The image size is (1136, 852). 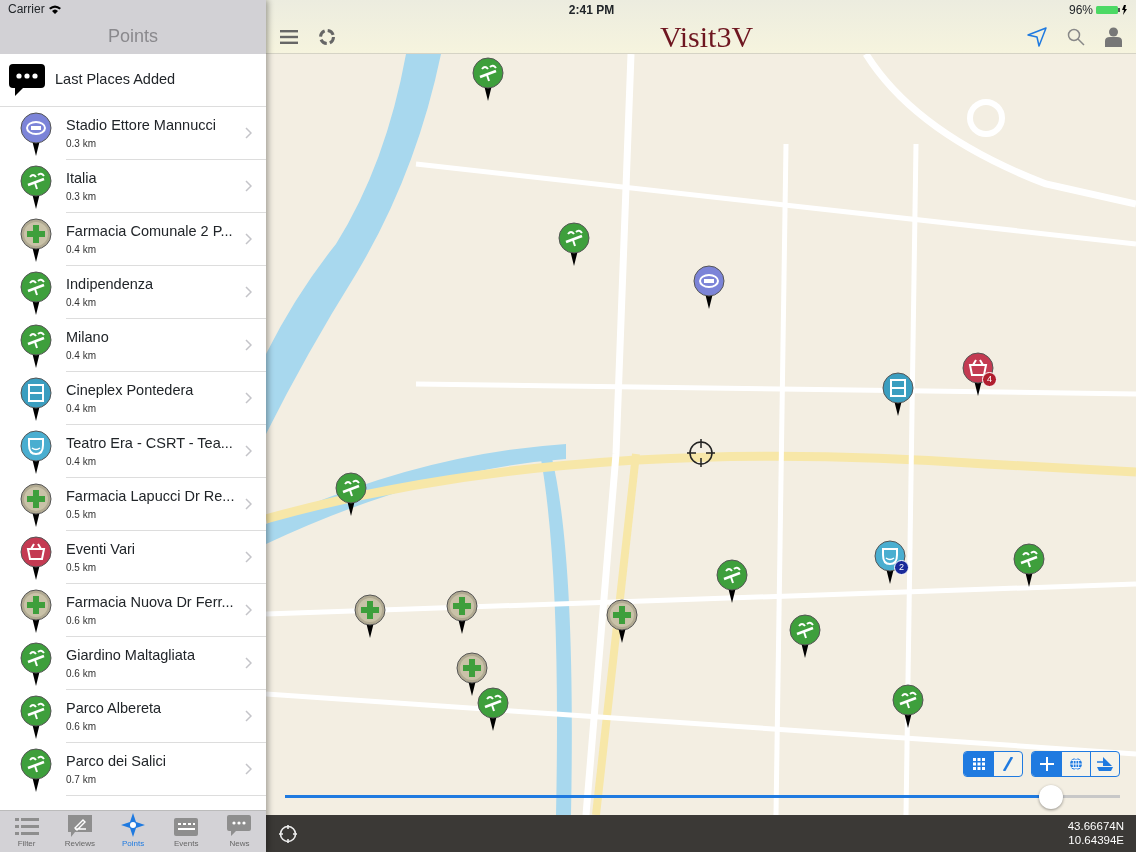 I want to click on place-row: Cineplex Pontedera 0.4 km, so click(x=133, y=398).